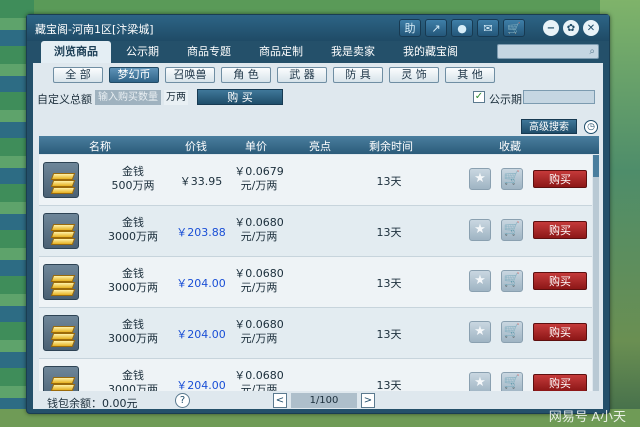 This screenshot has height=427, width=640. Describe the element at coordinates (209, 52) in the screenshot. I see `tab-2: 商品专题` at that location.